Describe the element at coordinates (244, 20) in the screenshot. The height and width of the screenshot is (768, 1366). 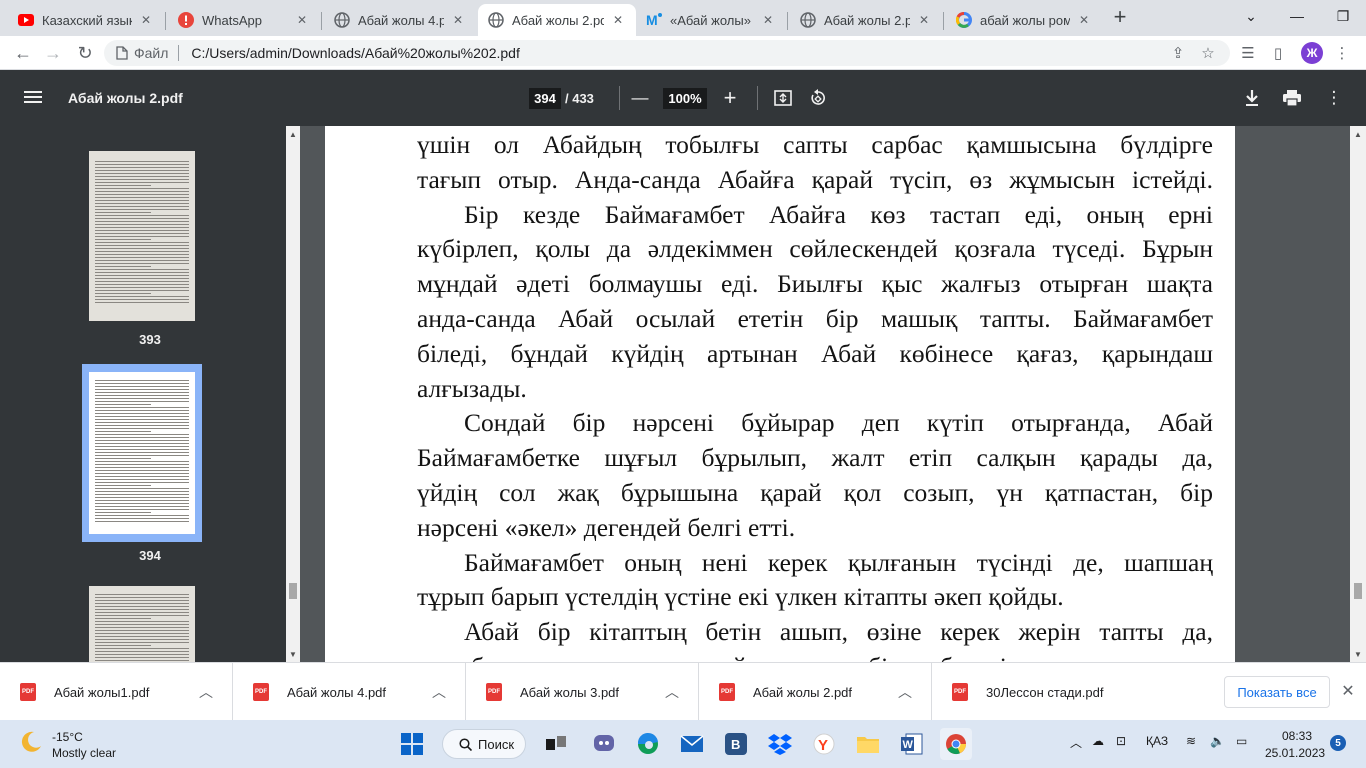
I see `tab-whatsapp: WhatsApp ✕` at that location.